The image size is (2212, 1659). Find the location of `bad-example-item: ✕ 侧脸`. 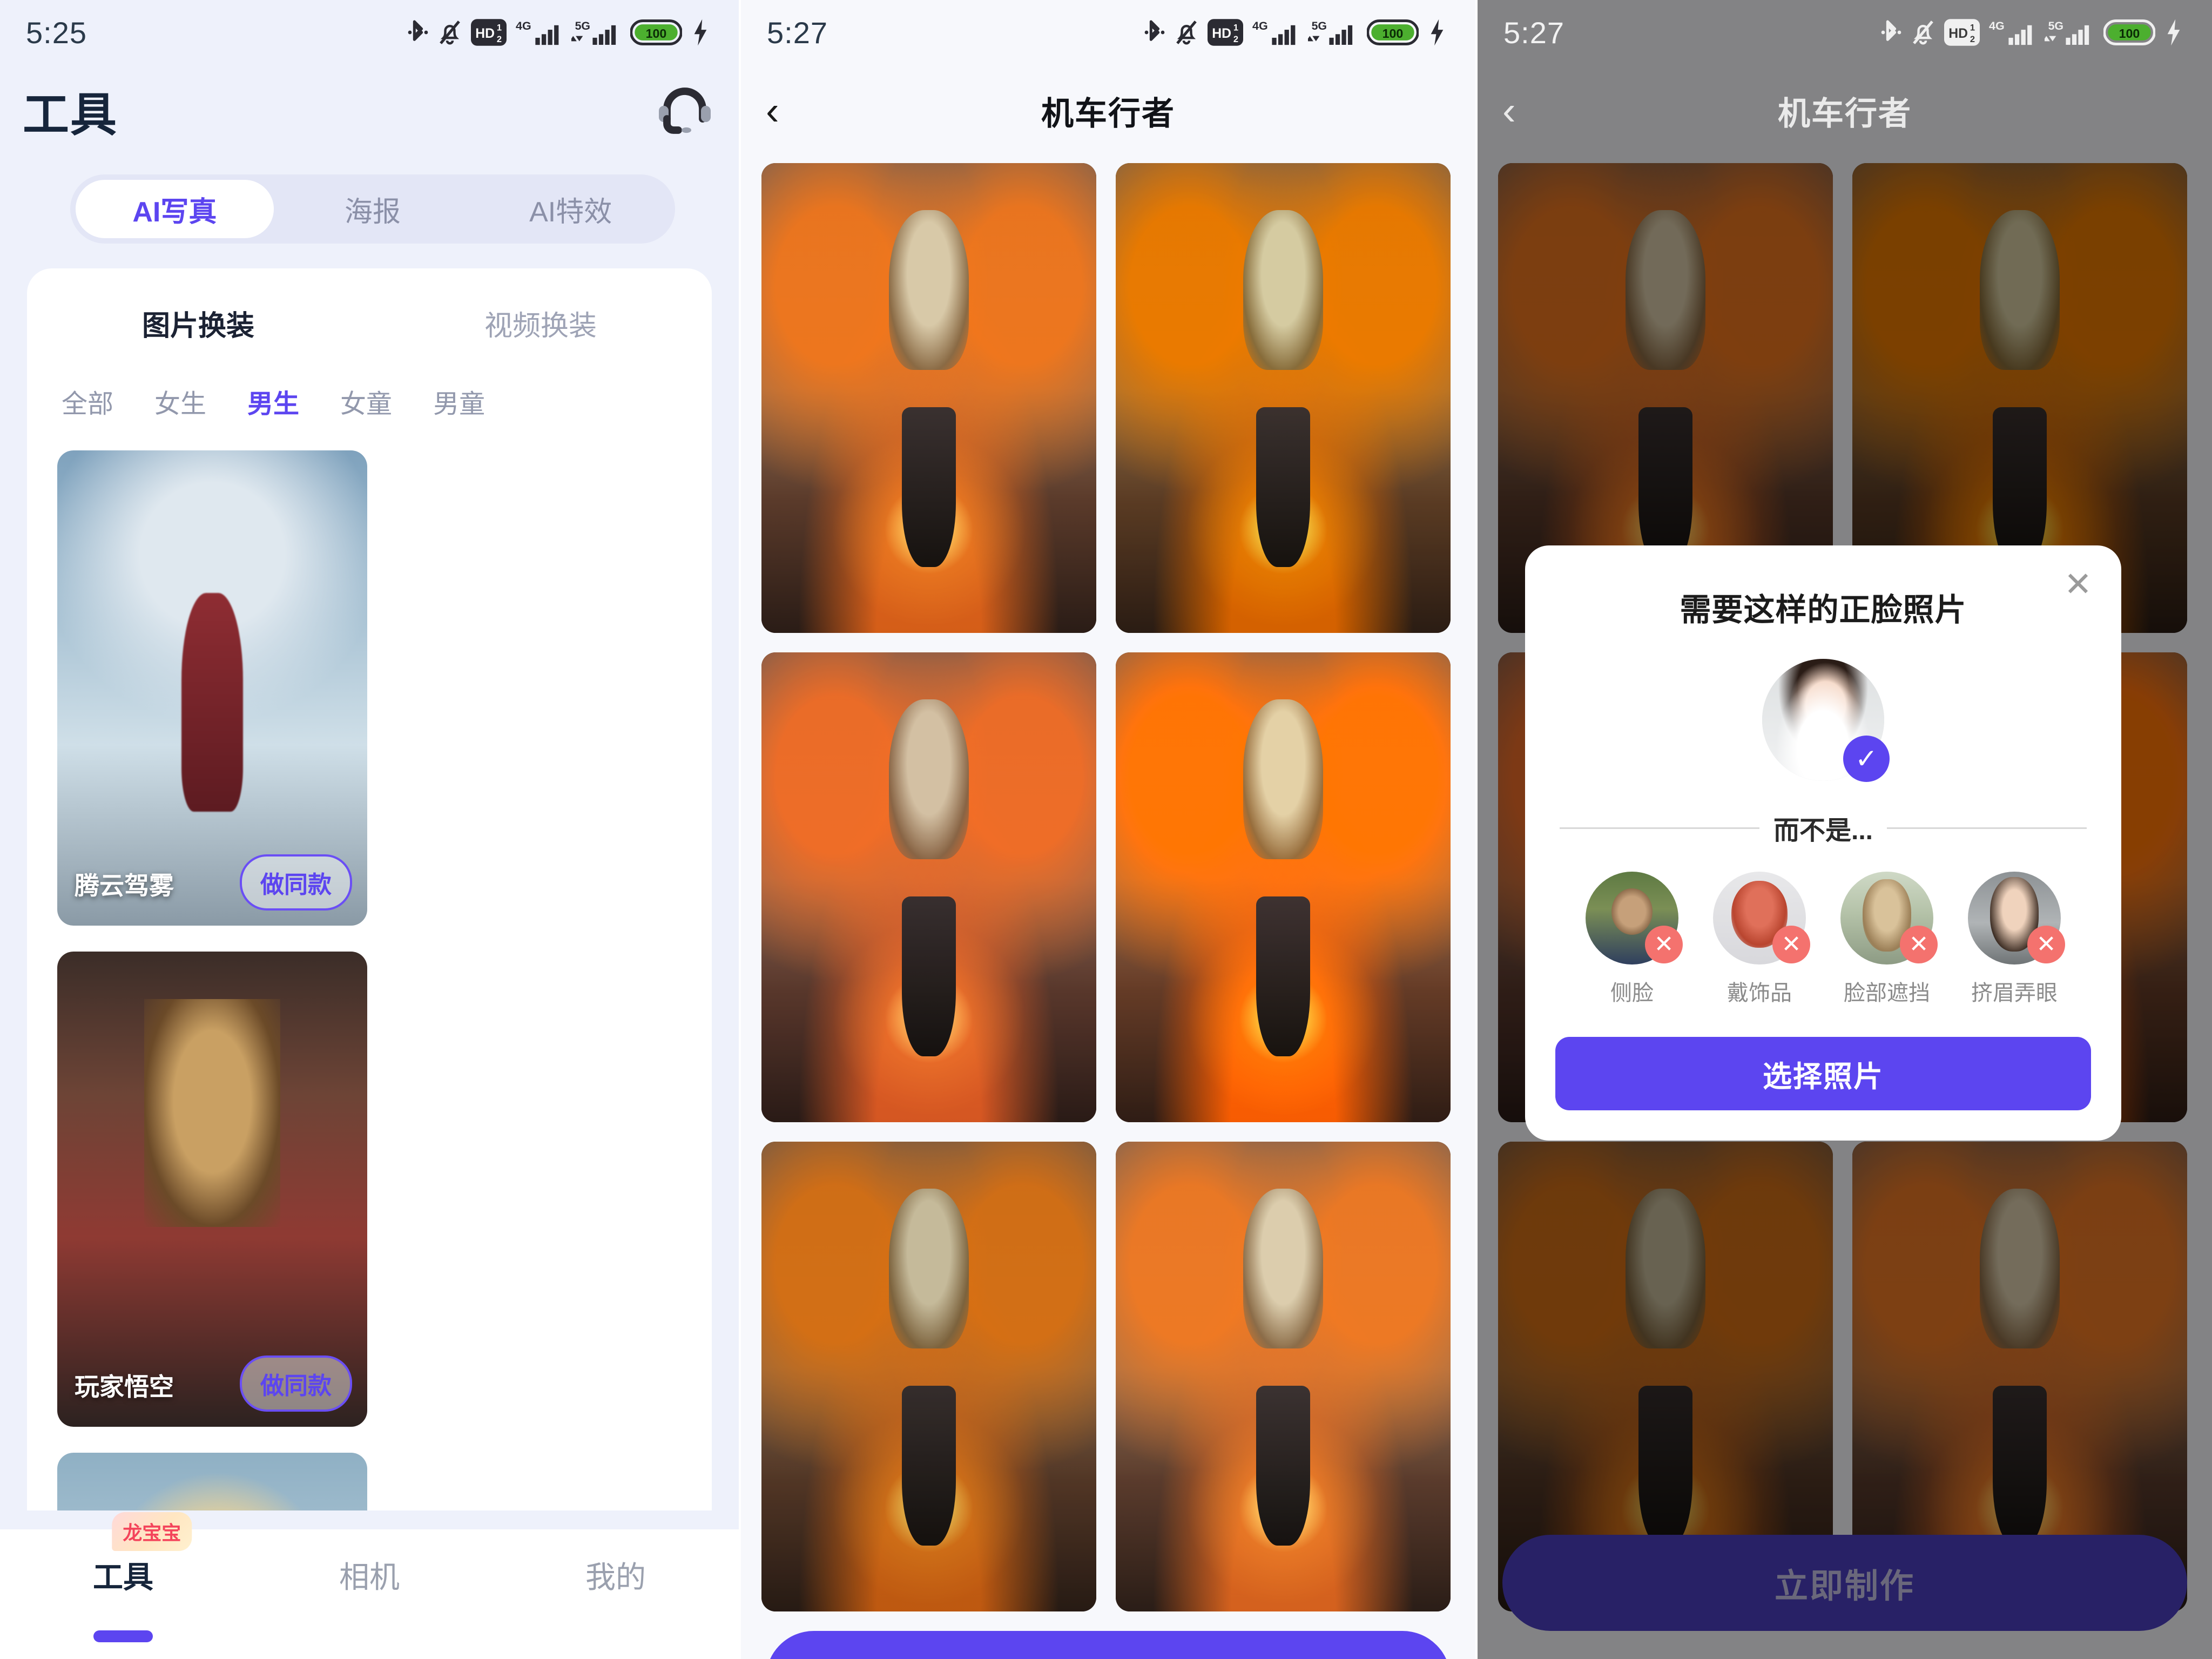

bad-example-item: ✕ 侧脸 is located at coordinates (1632, 939).